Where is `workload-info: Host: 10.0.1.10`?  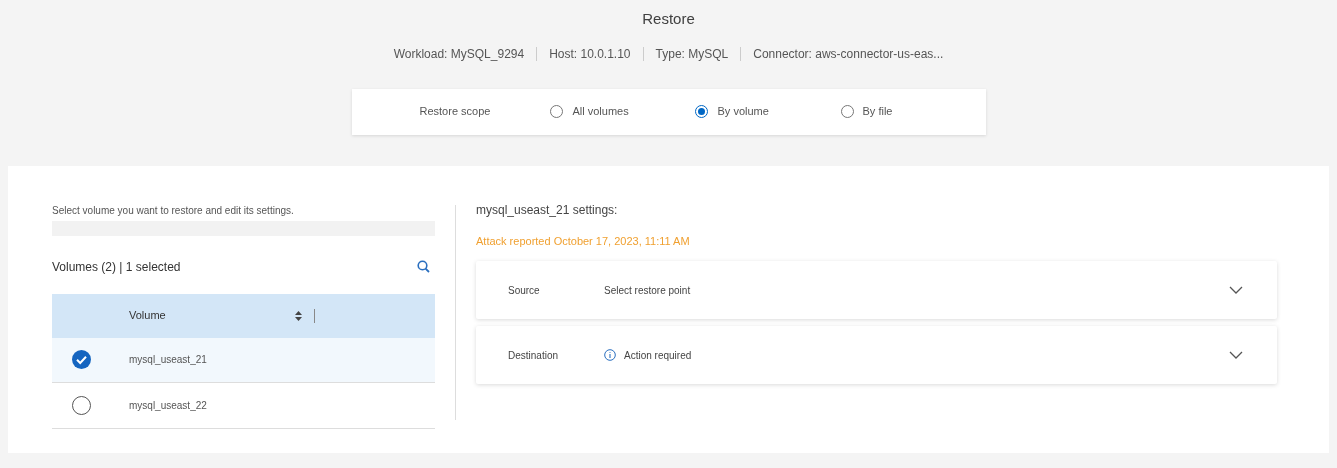
workload-info: Host: 10.0.1.10 is located at coordinates (590, 54).